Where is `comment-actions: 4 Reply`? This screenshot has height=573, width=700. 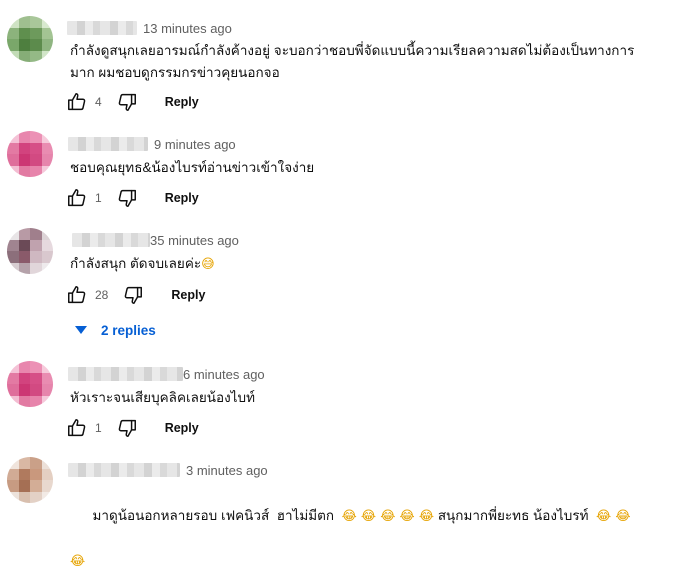
comment-actions: 4 Reply is located at coordinates (132, 102).